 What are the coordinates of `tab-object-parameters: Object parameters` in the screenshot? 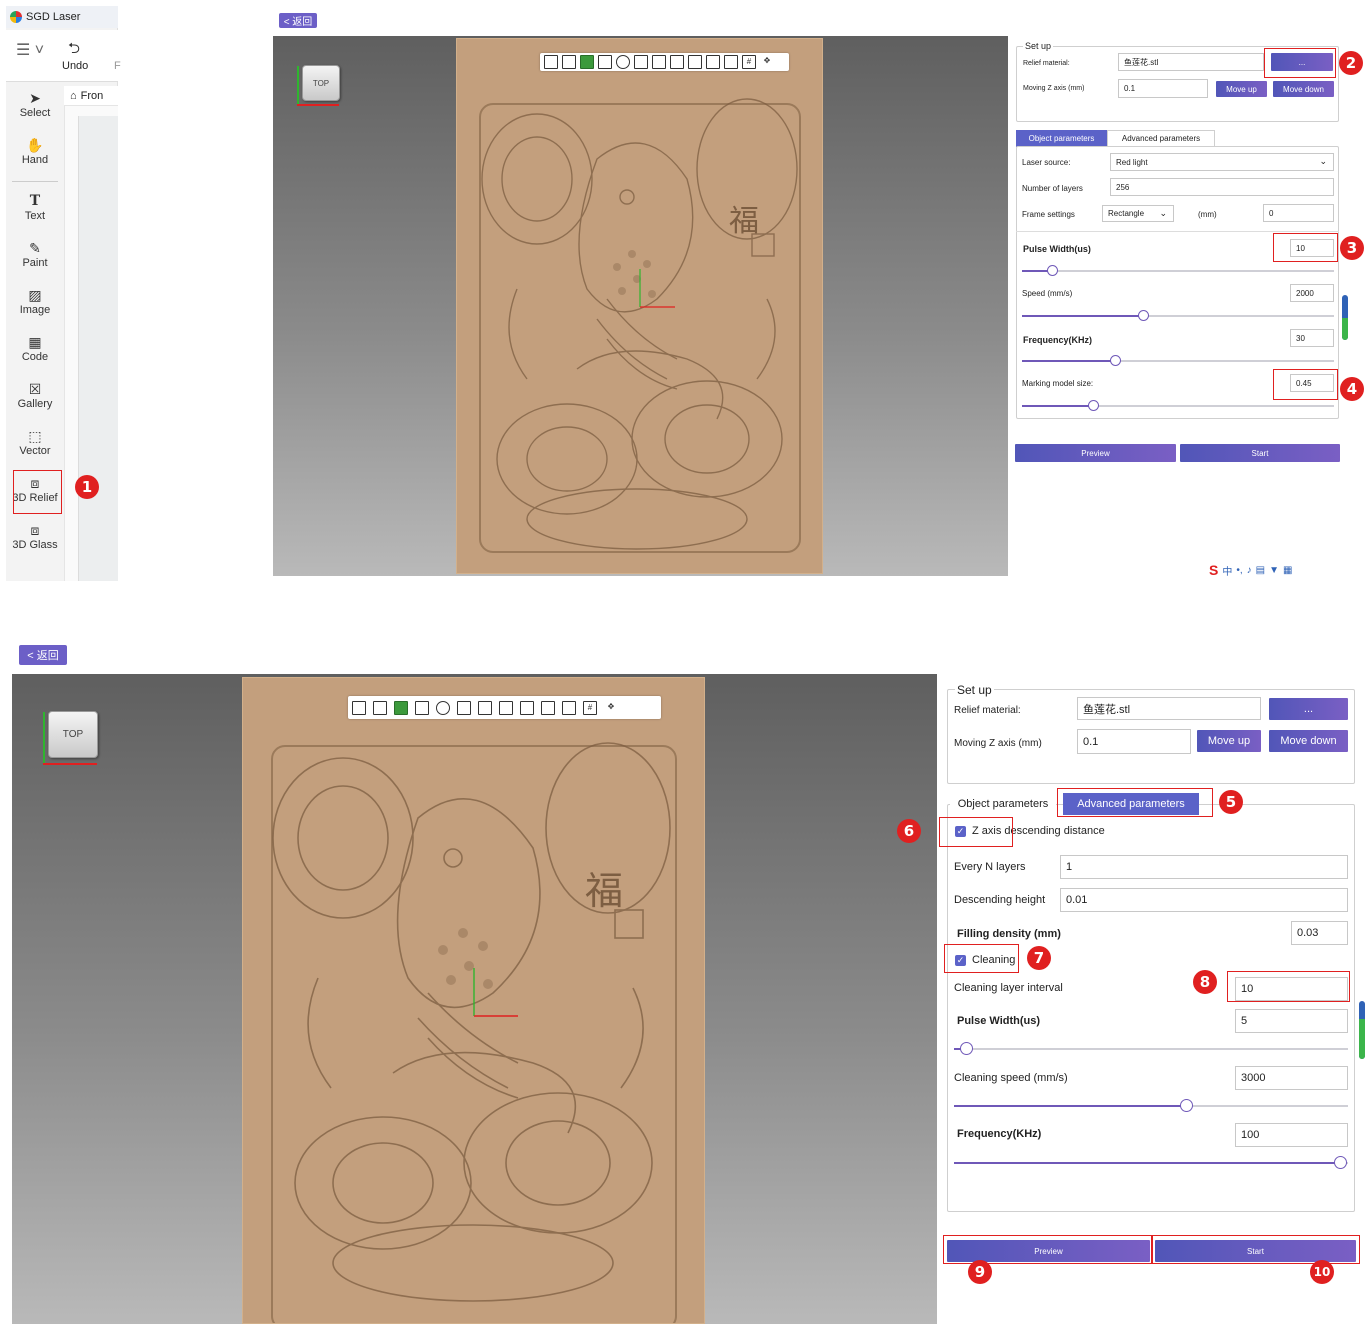 It's located at (1061, 138).